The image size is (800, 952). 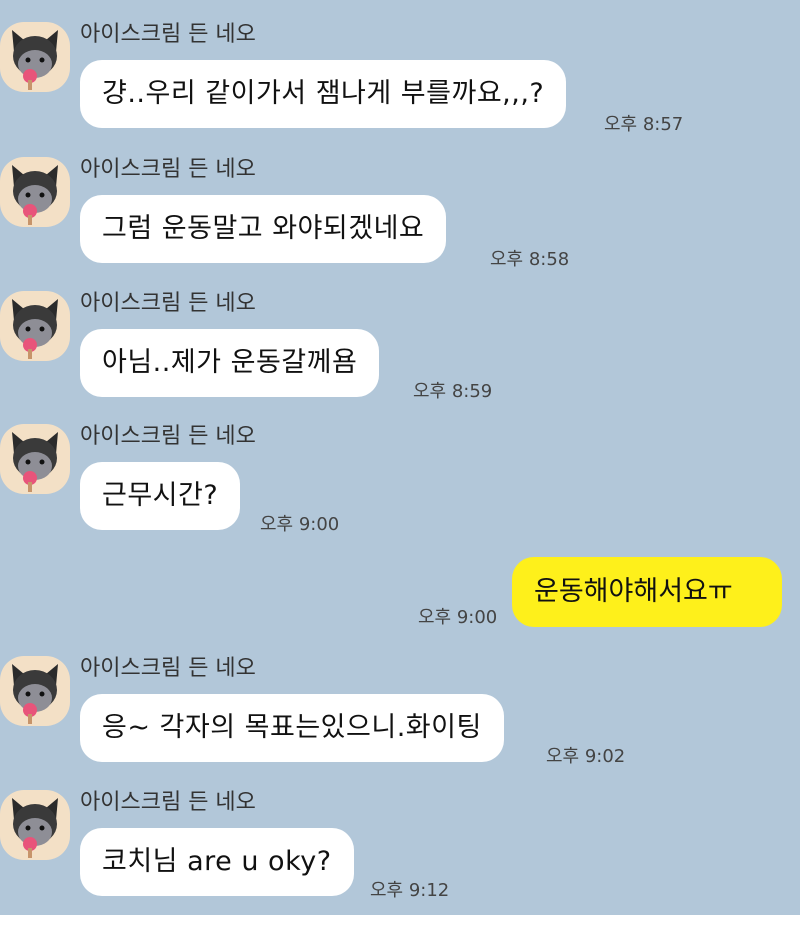 What do you see at coordinates (160, 496) in the screenshot?
I see `message-bubble: 근무시간?` at bounding box center [160, 496].